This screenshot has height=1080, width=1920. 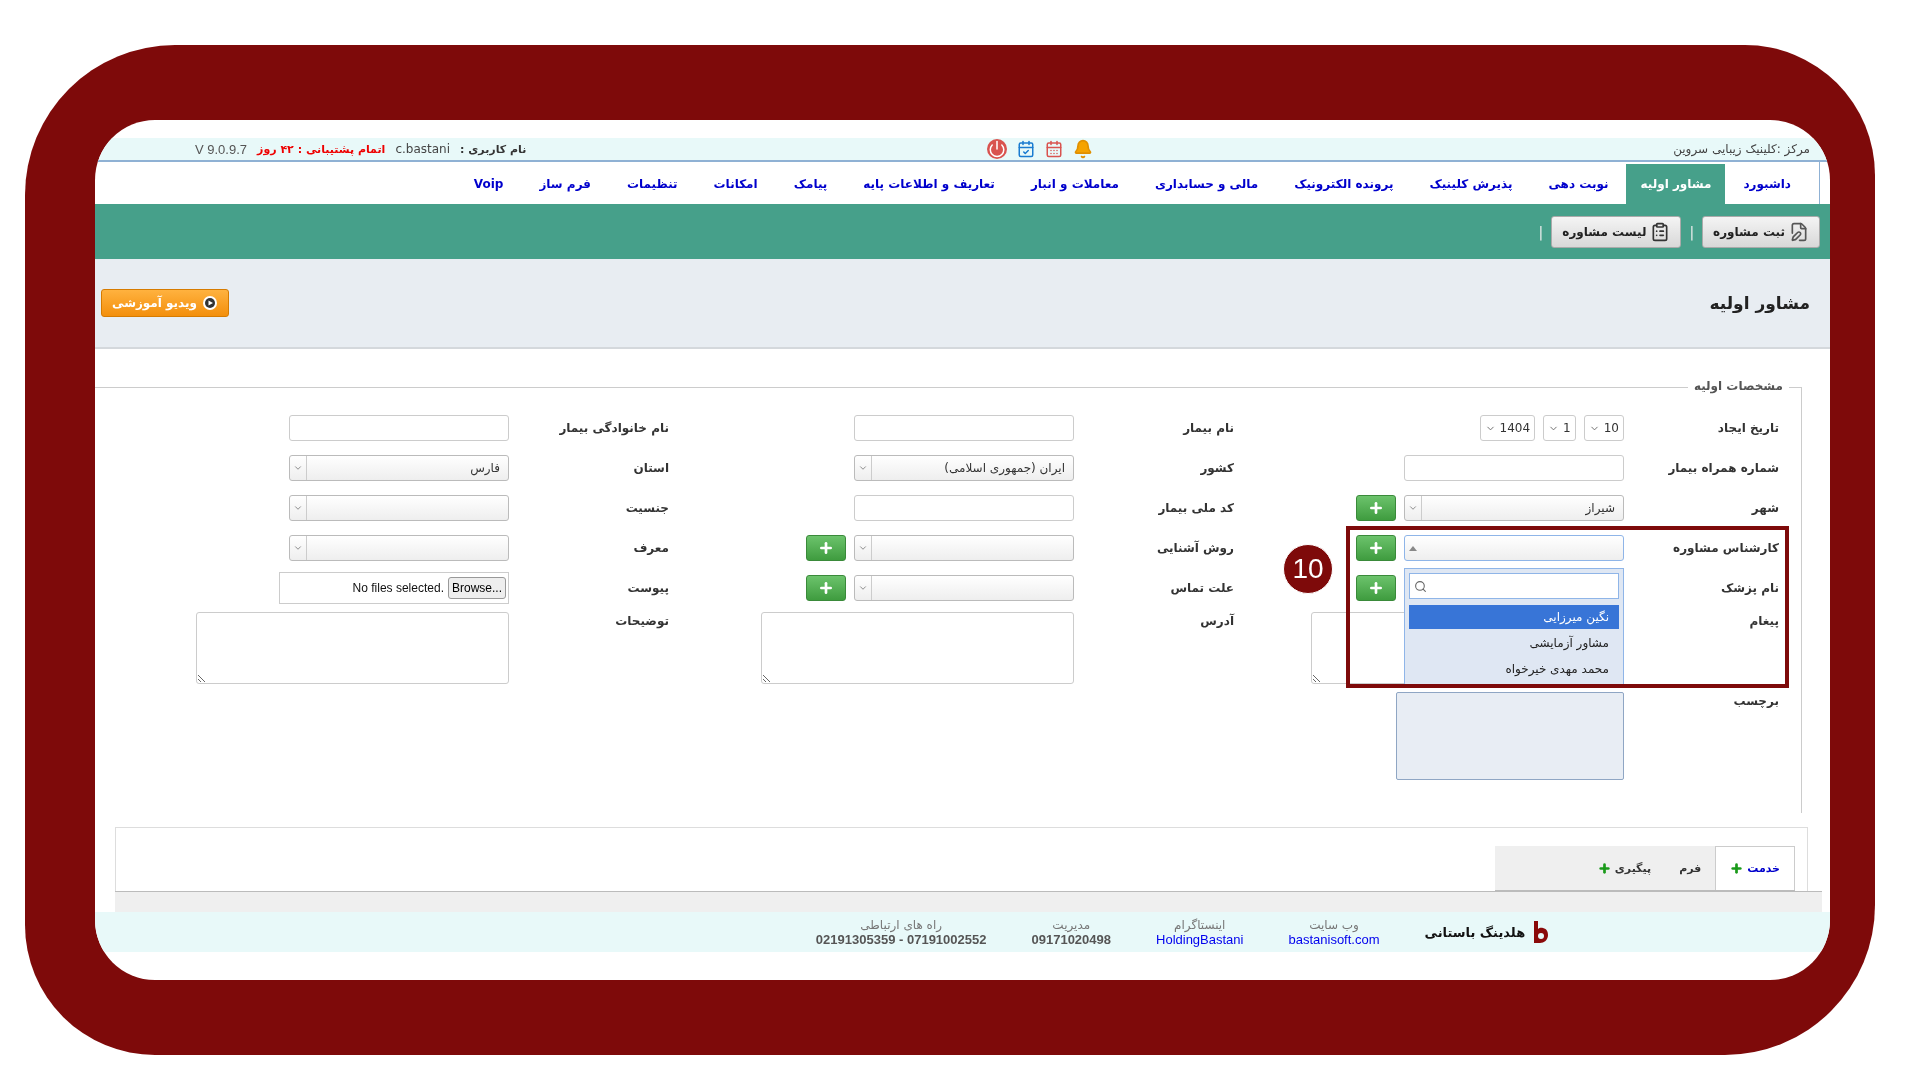 What do you see at coordinates (964, 468) in the screenshot?
I see `select-field: ایران (جمهوری اسلامی)` at bounding box center [964, 468].